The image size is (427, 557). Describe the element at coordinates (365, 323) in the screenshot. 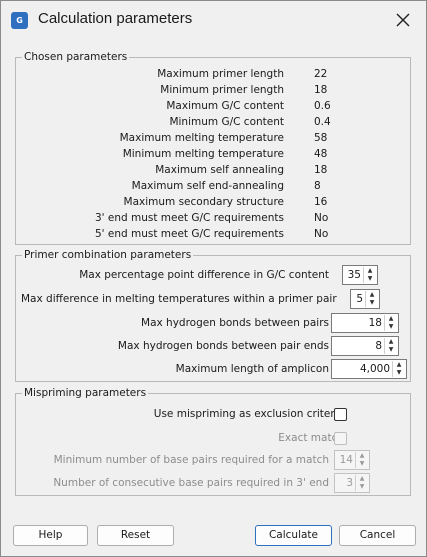

I see `hbonds-pairs-spinner: 18 ▲ ▼` at that location.